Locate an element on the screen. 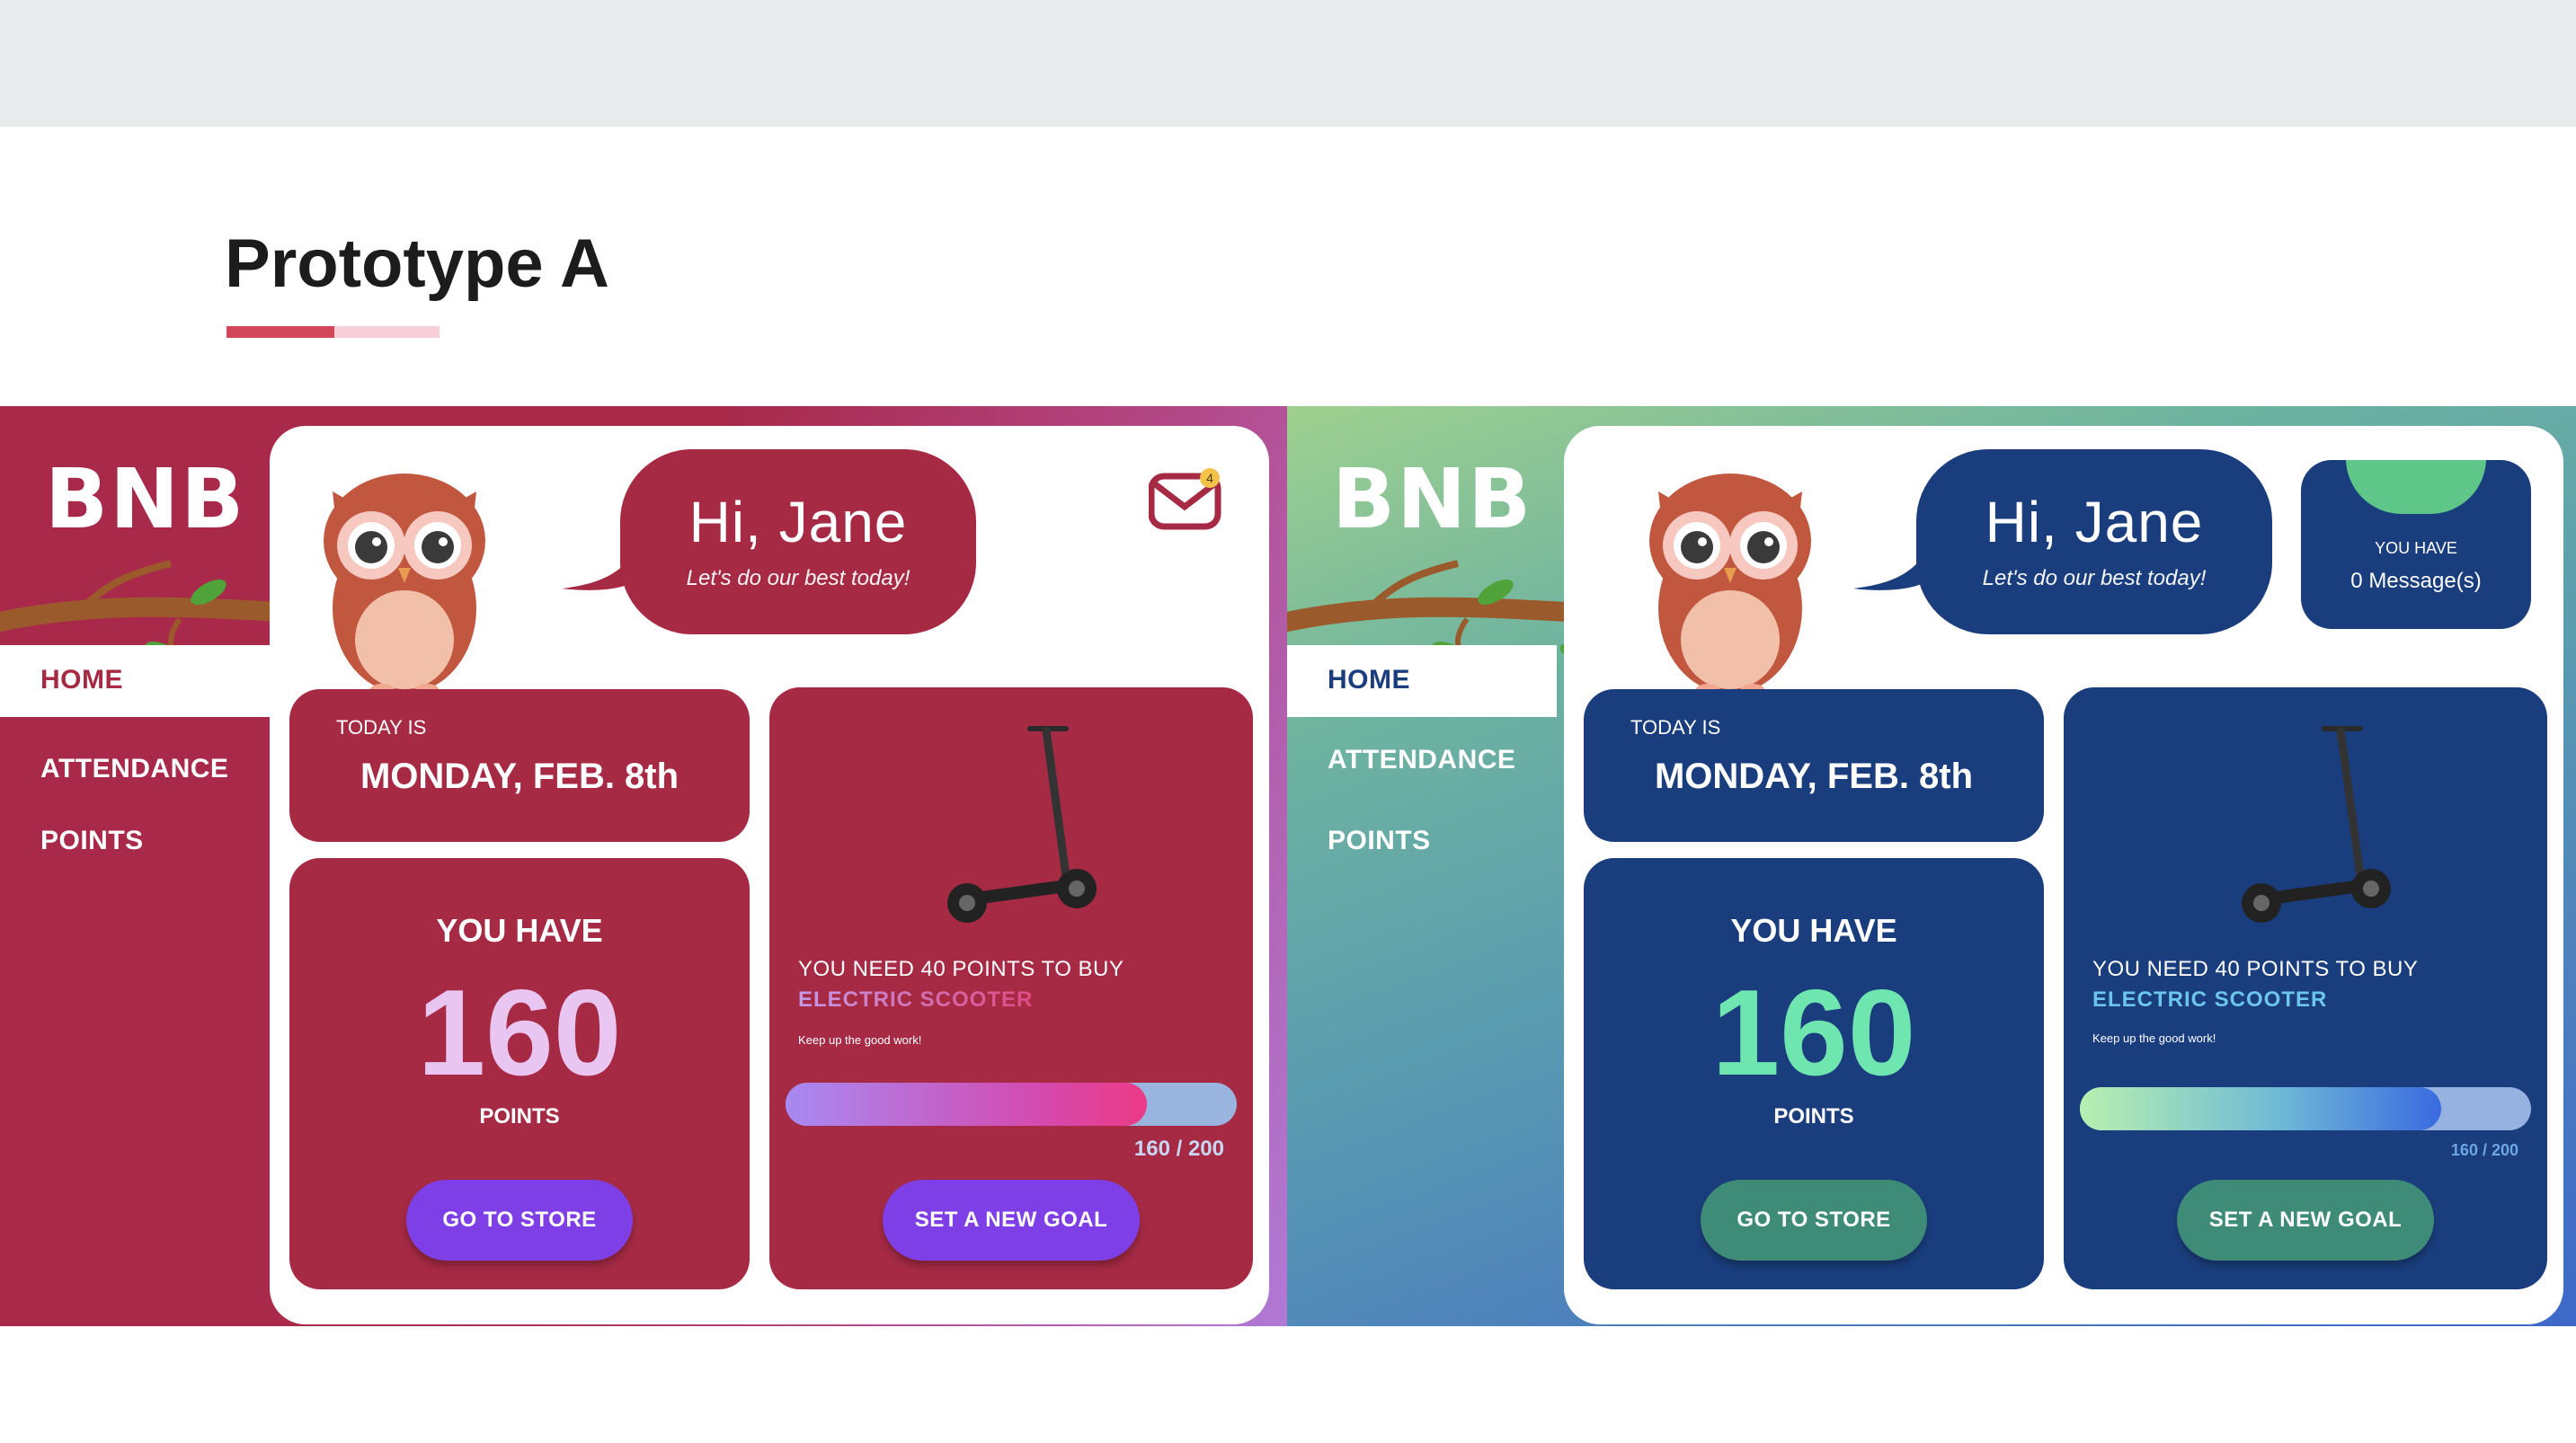 The width and height of the screenshot is (2576, 1443). messages-box-notch is located at coordinates (2416, 487).